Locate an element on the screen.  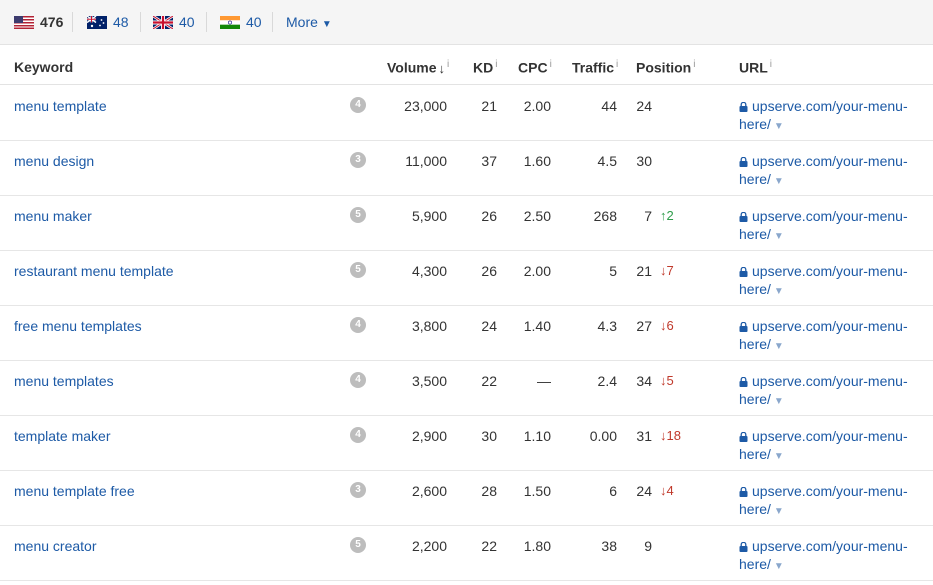
au-flag-icon is located at coordinates (97, 22).